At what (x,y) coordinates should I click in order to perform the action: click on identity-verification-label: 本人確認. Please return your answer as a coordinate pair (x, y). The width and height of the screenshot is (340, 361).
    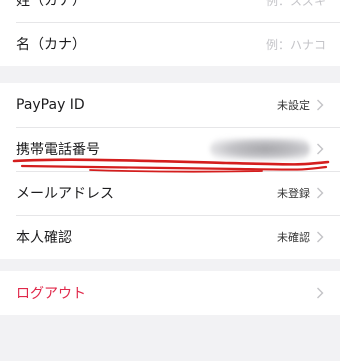
    Looking at the image, I should click on (44, 238).